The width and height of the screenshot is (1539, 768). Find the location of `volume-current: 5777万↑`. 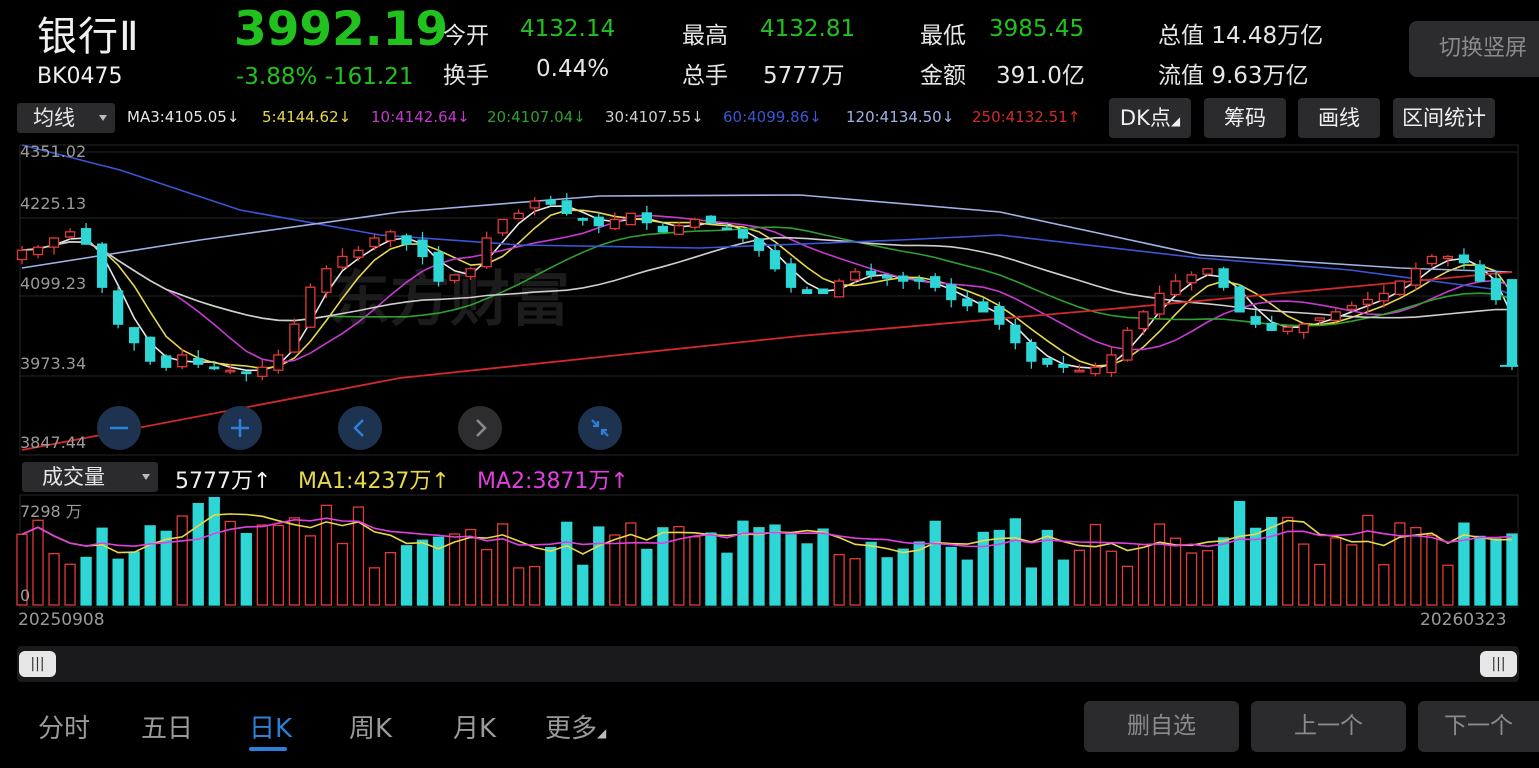

volume-current: 5777万↑ is located at coordinates (223, 481).